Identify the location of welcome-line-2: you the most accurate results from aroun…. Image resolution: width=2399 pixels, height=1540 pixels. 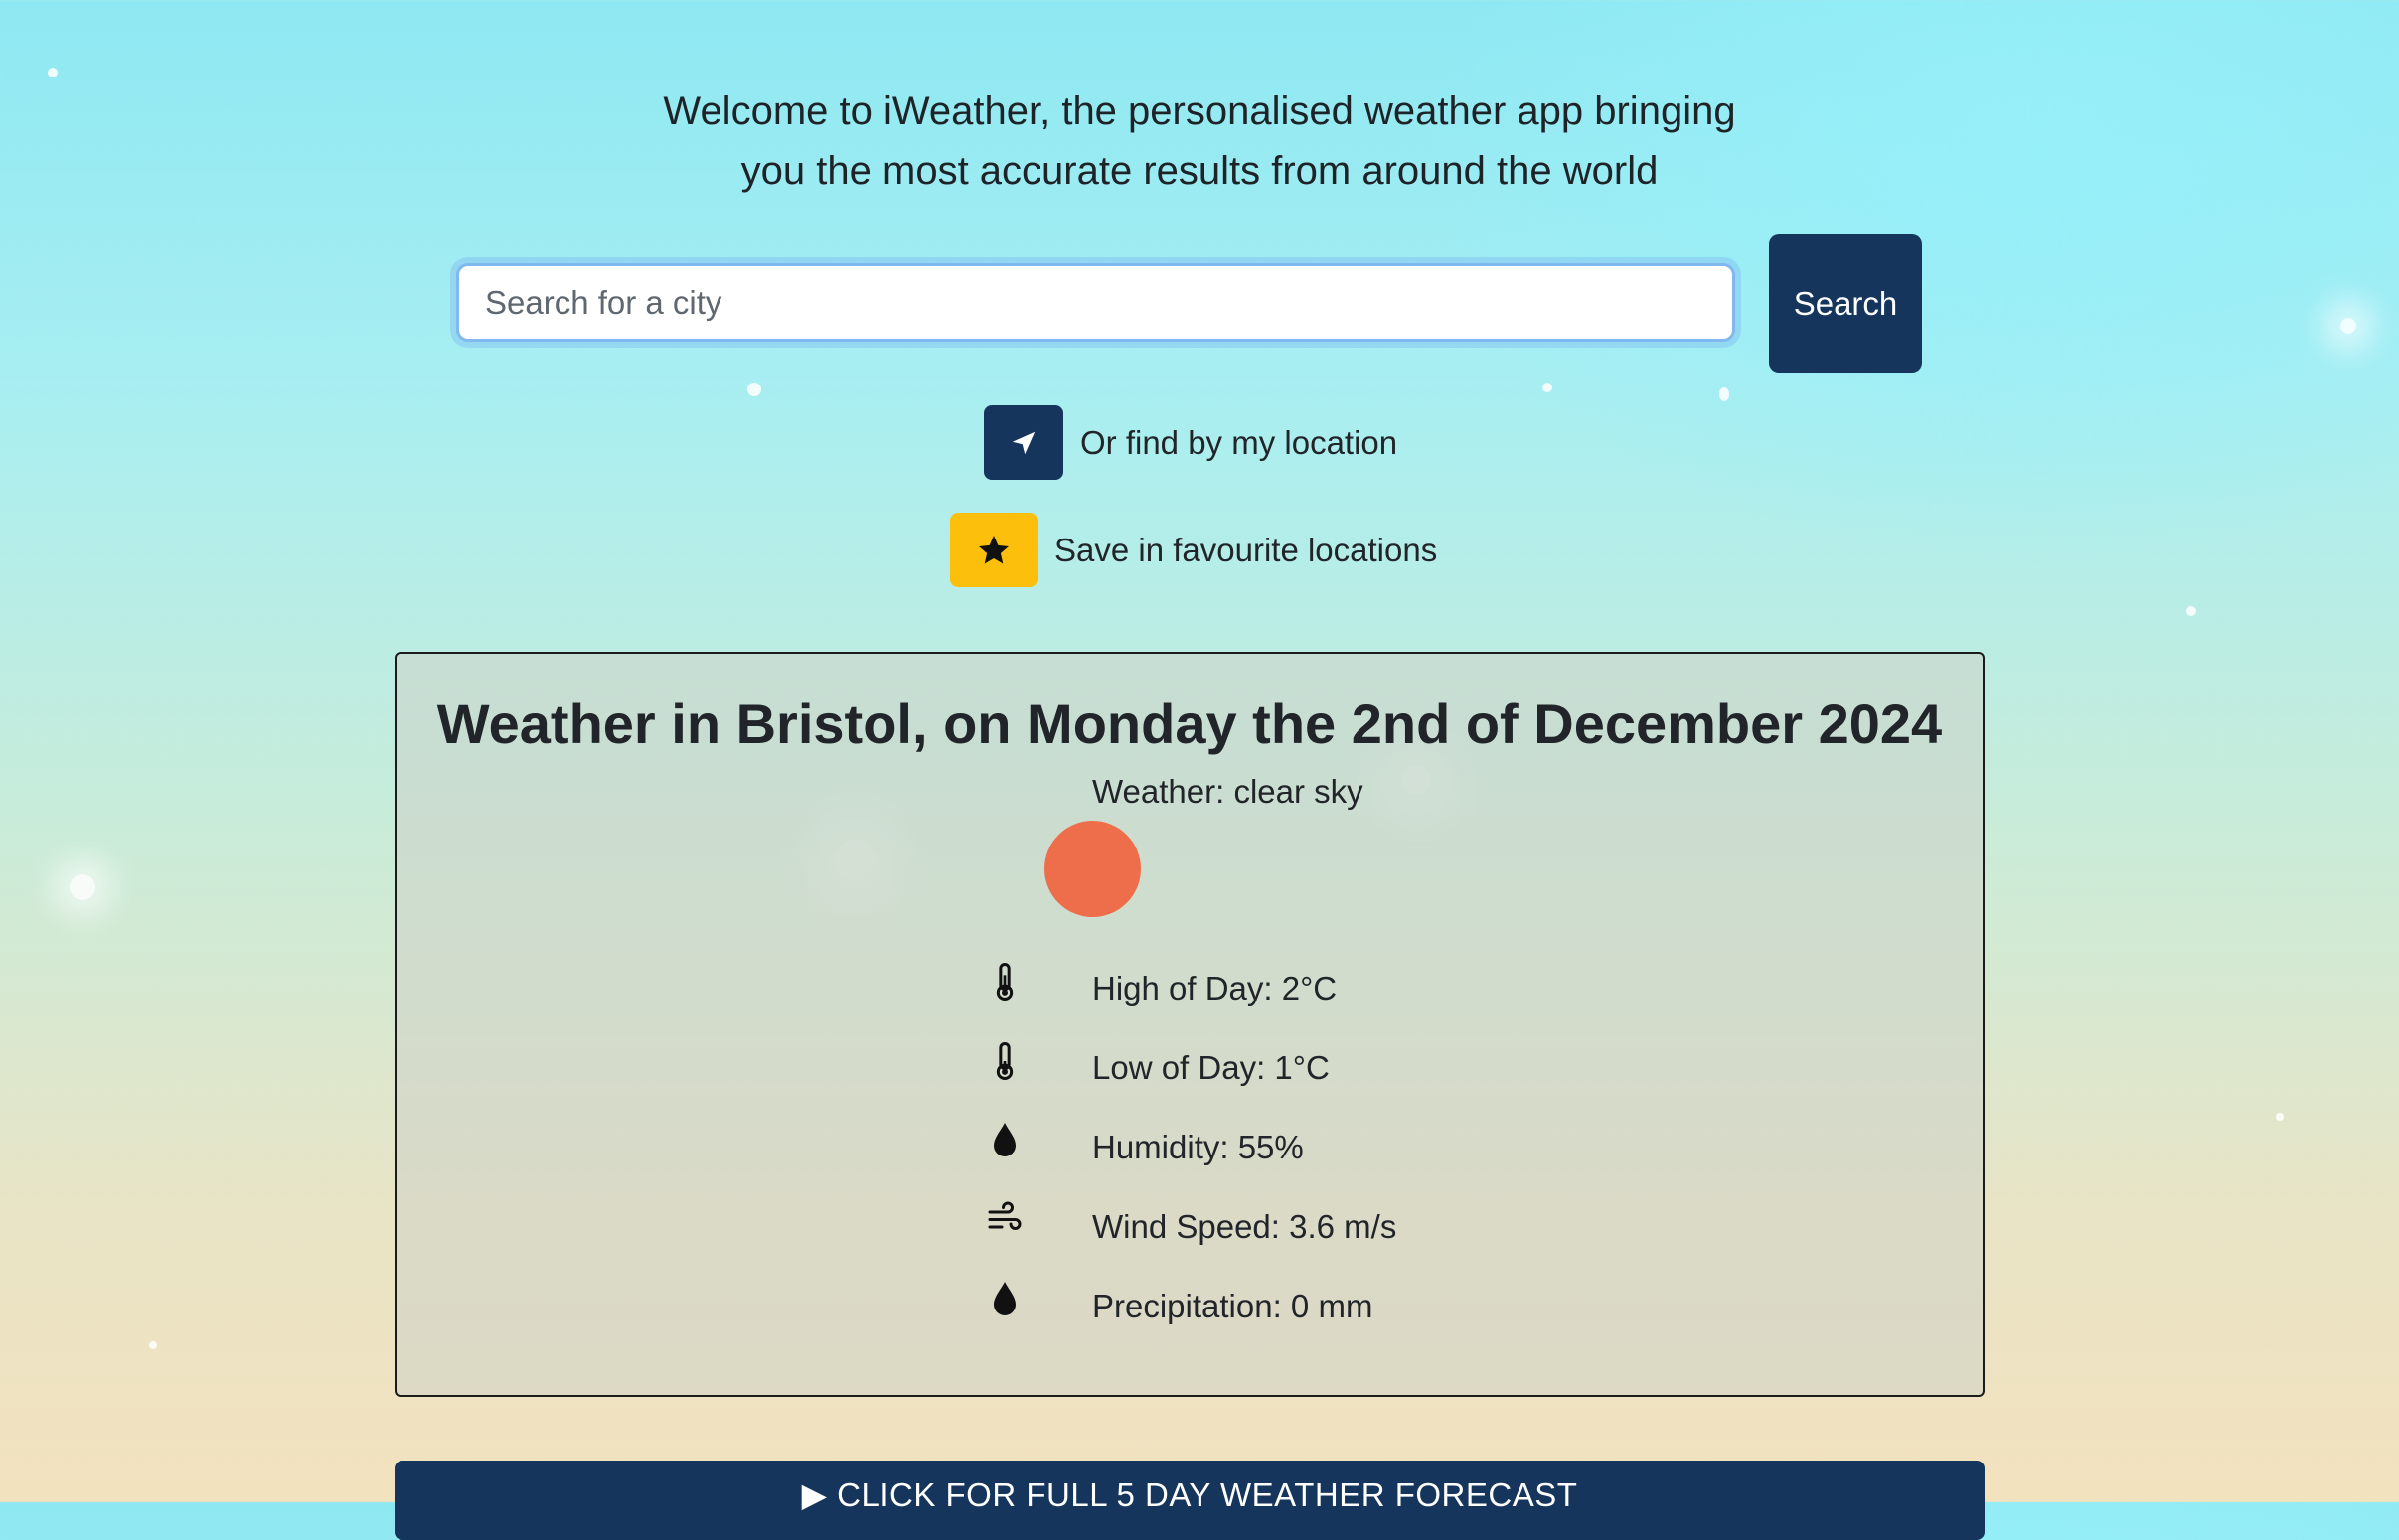
(1200, 171).